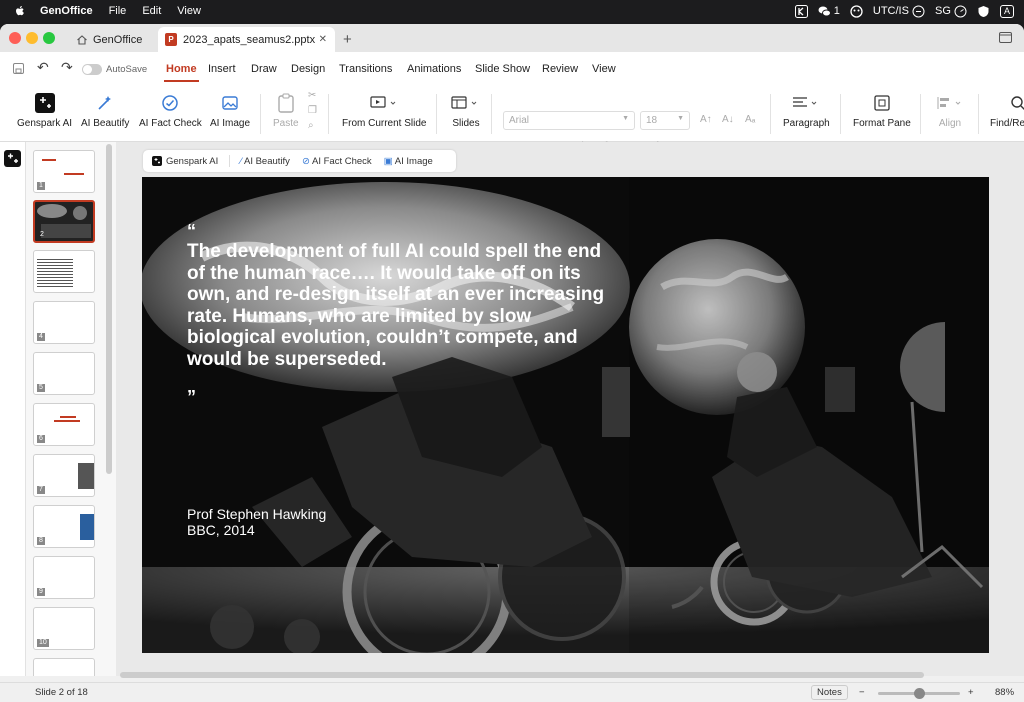  Describe the element at coordinates (43, 67) in the screenshot. I see `undo-icon: ↶` at that location.